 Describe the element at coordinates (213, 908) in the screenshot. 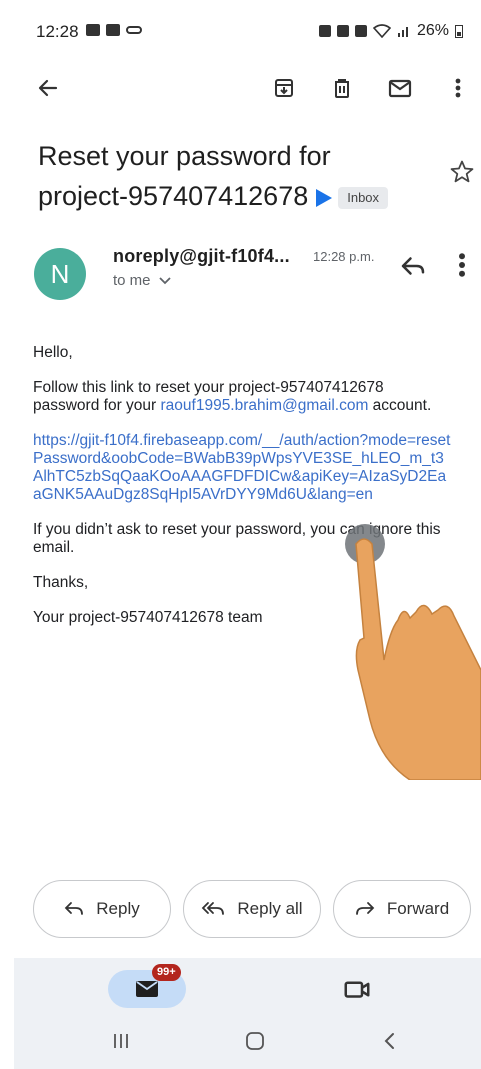

I see `reply-all-icon` at that location.